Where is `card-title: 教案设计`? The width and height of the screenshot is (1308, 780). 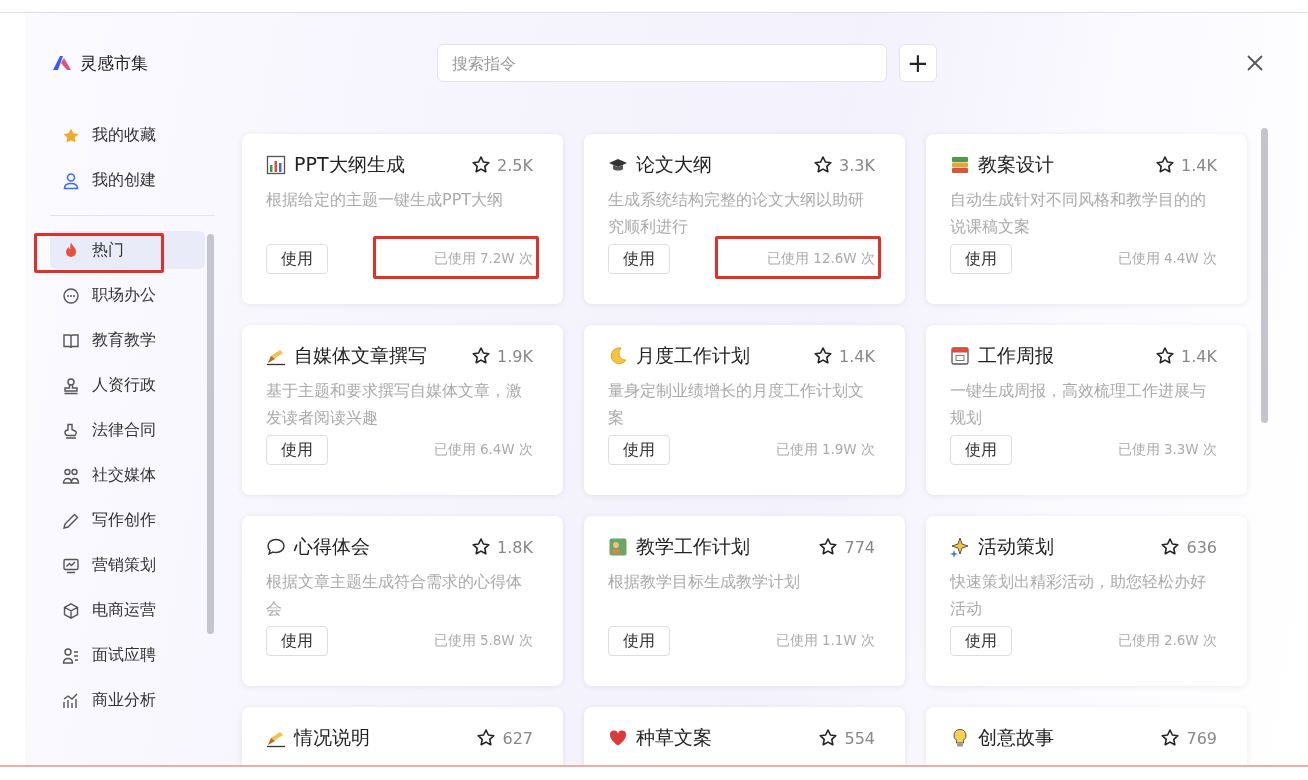 card-title: 教案设计 is located at coordinates (1016, 164).